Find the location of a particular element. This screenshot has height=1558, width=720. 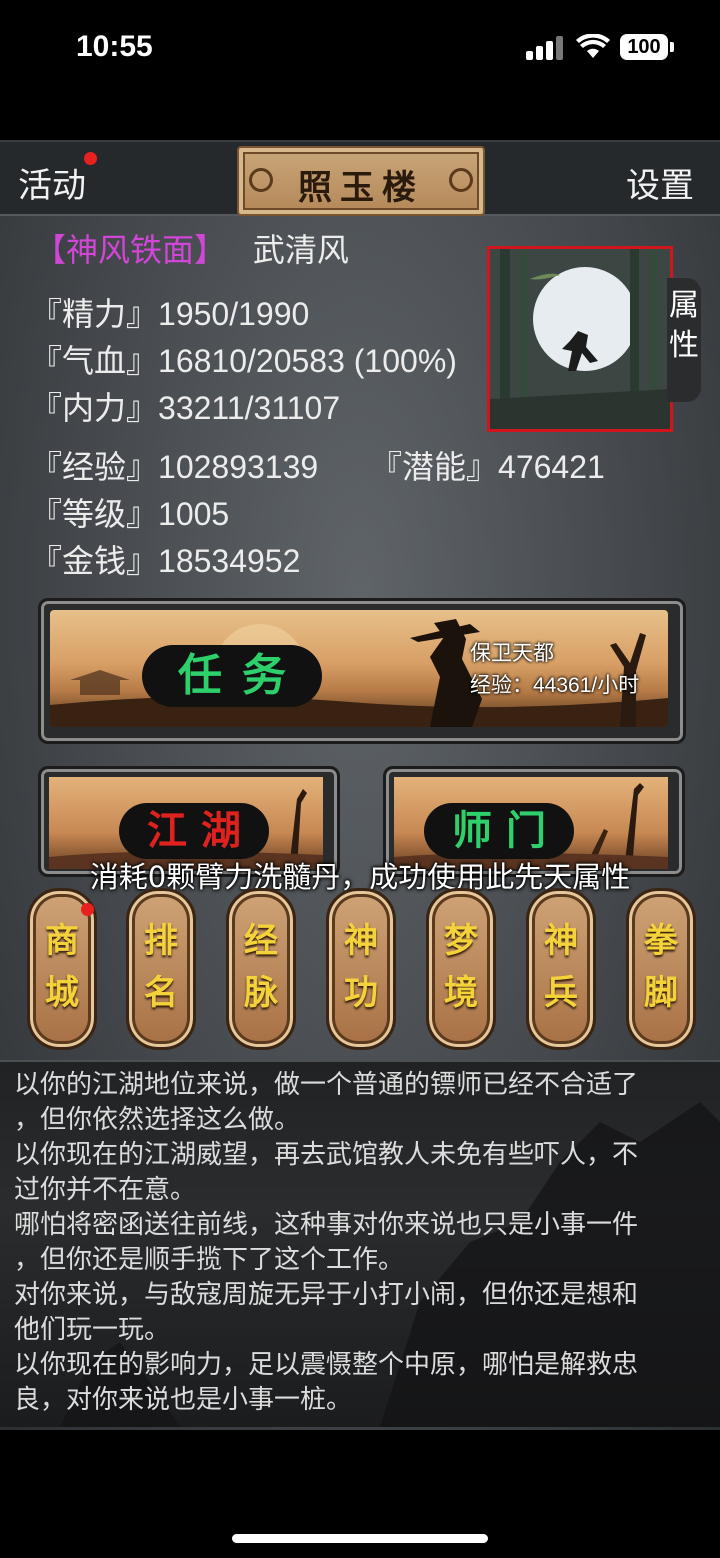

top-bar: 活动 照玉楼 设置 is located at coordinates (360, 178).